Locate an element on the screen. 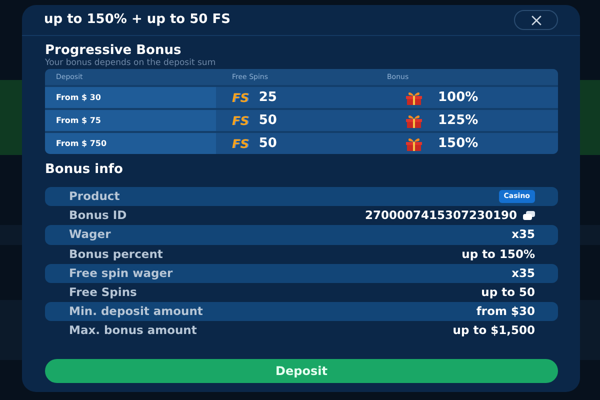 This screenshot has width=600, height=400. info-label: Min. deposit amount is located at coordinates (136, 311).